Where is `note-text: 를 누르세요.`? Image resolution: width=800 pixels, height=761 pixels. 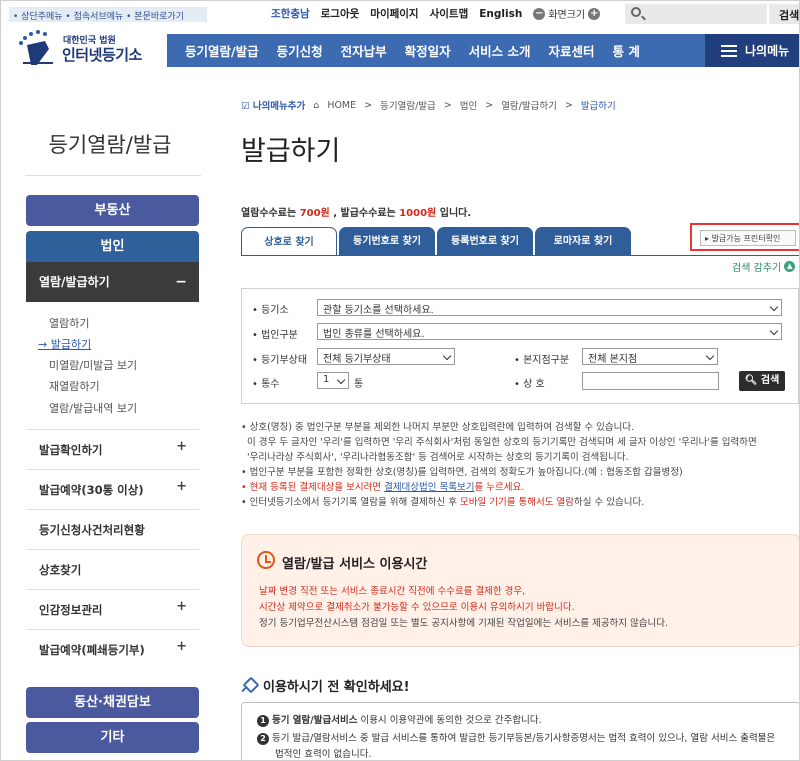 note-text: 를 누르세요. is located at coordinates (500, 487).